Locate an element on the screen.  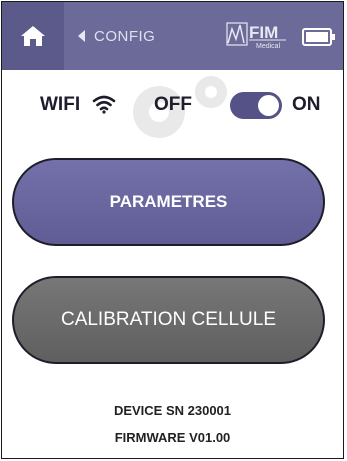
logo-text: FIM is located at coordinates (263, 32).